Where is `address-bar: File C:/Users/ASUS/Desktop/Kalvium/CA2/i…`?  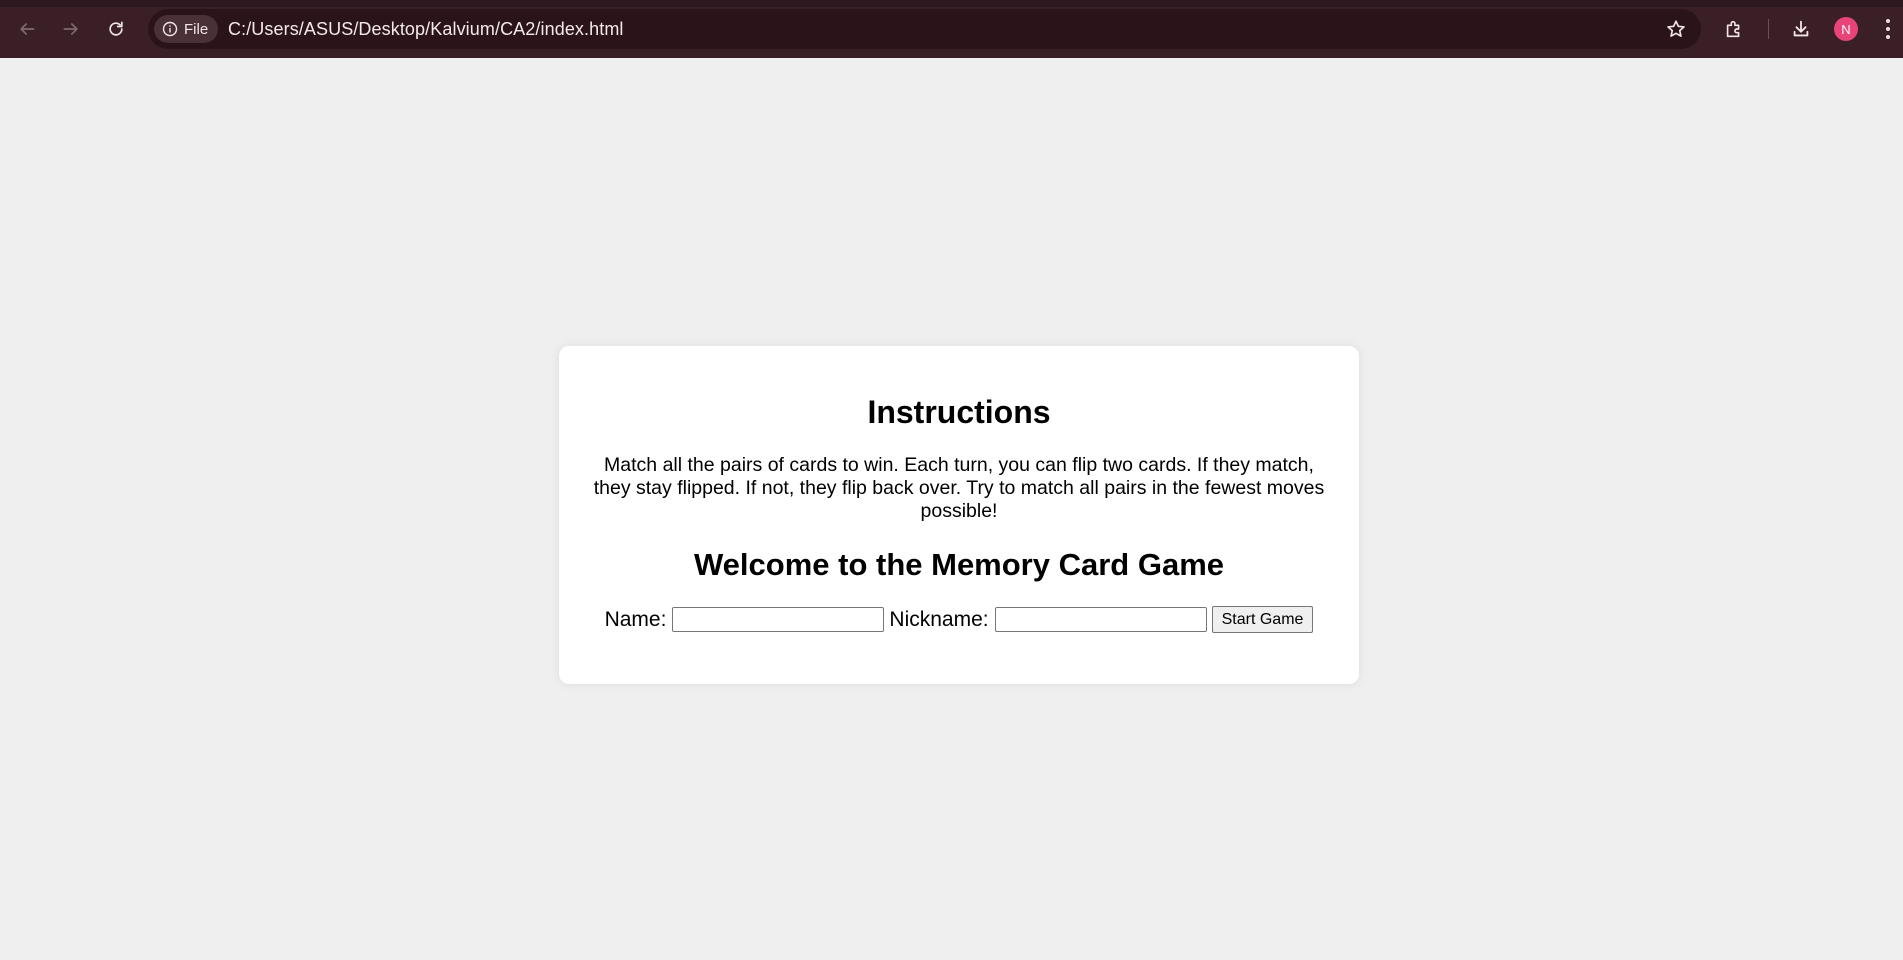
address-bar: File C:/Users/ASUS/Desktop/Kalvium/CA2/i… is located at coordinates (924, 29).